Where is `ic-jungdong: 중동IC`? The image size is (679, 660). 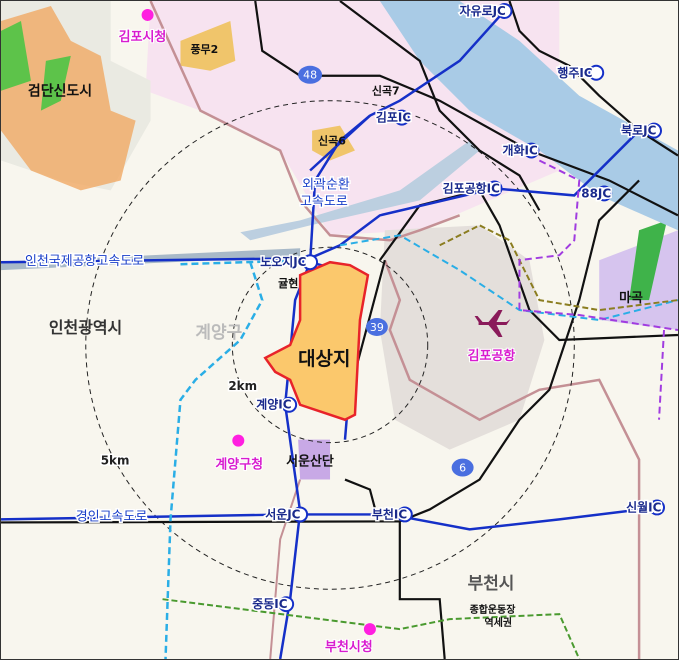
ic-jungdong: 중동IC is located at coordinates (270, 604).